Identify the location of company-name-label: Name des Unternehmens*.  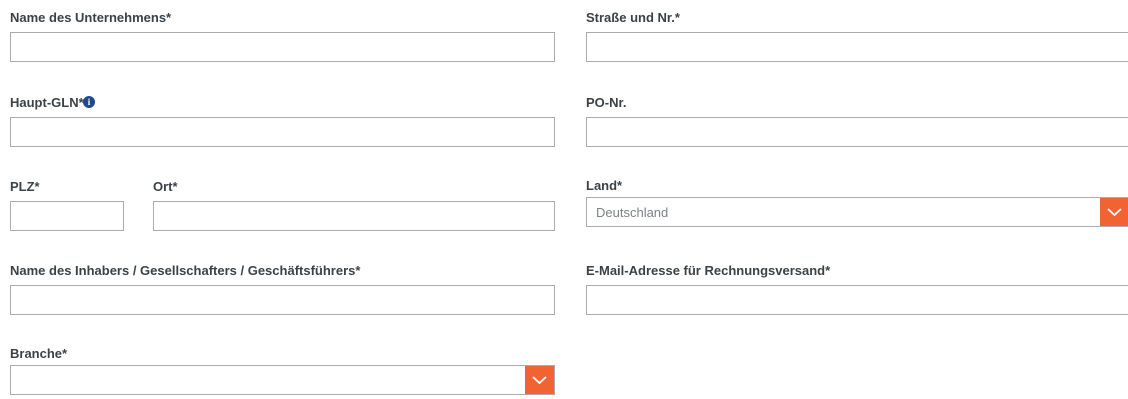
(91, 17).